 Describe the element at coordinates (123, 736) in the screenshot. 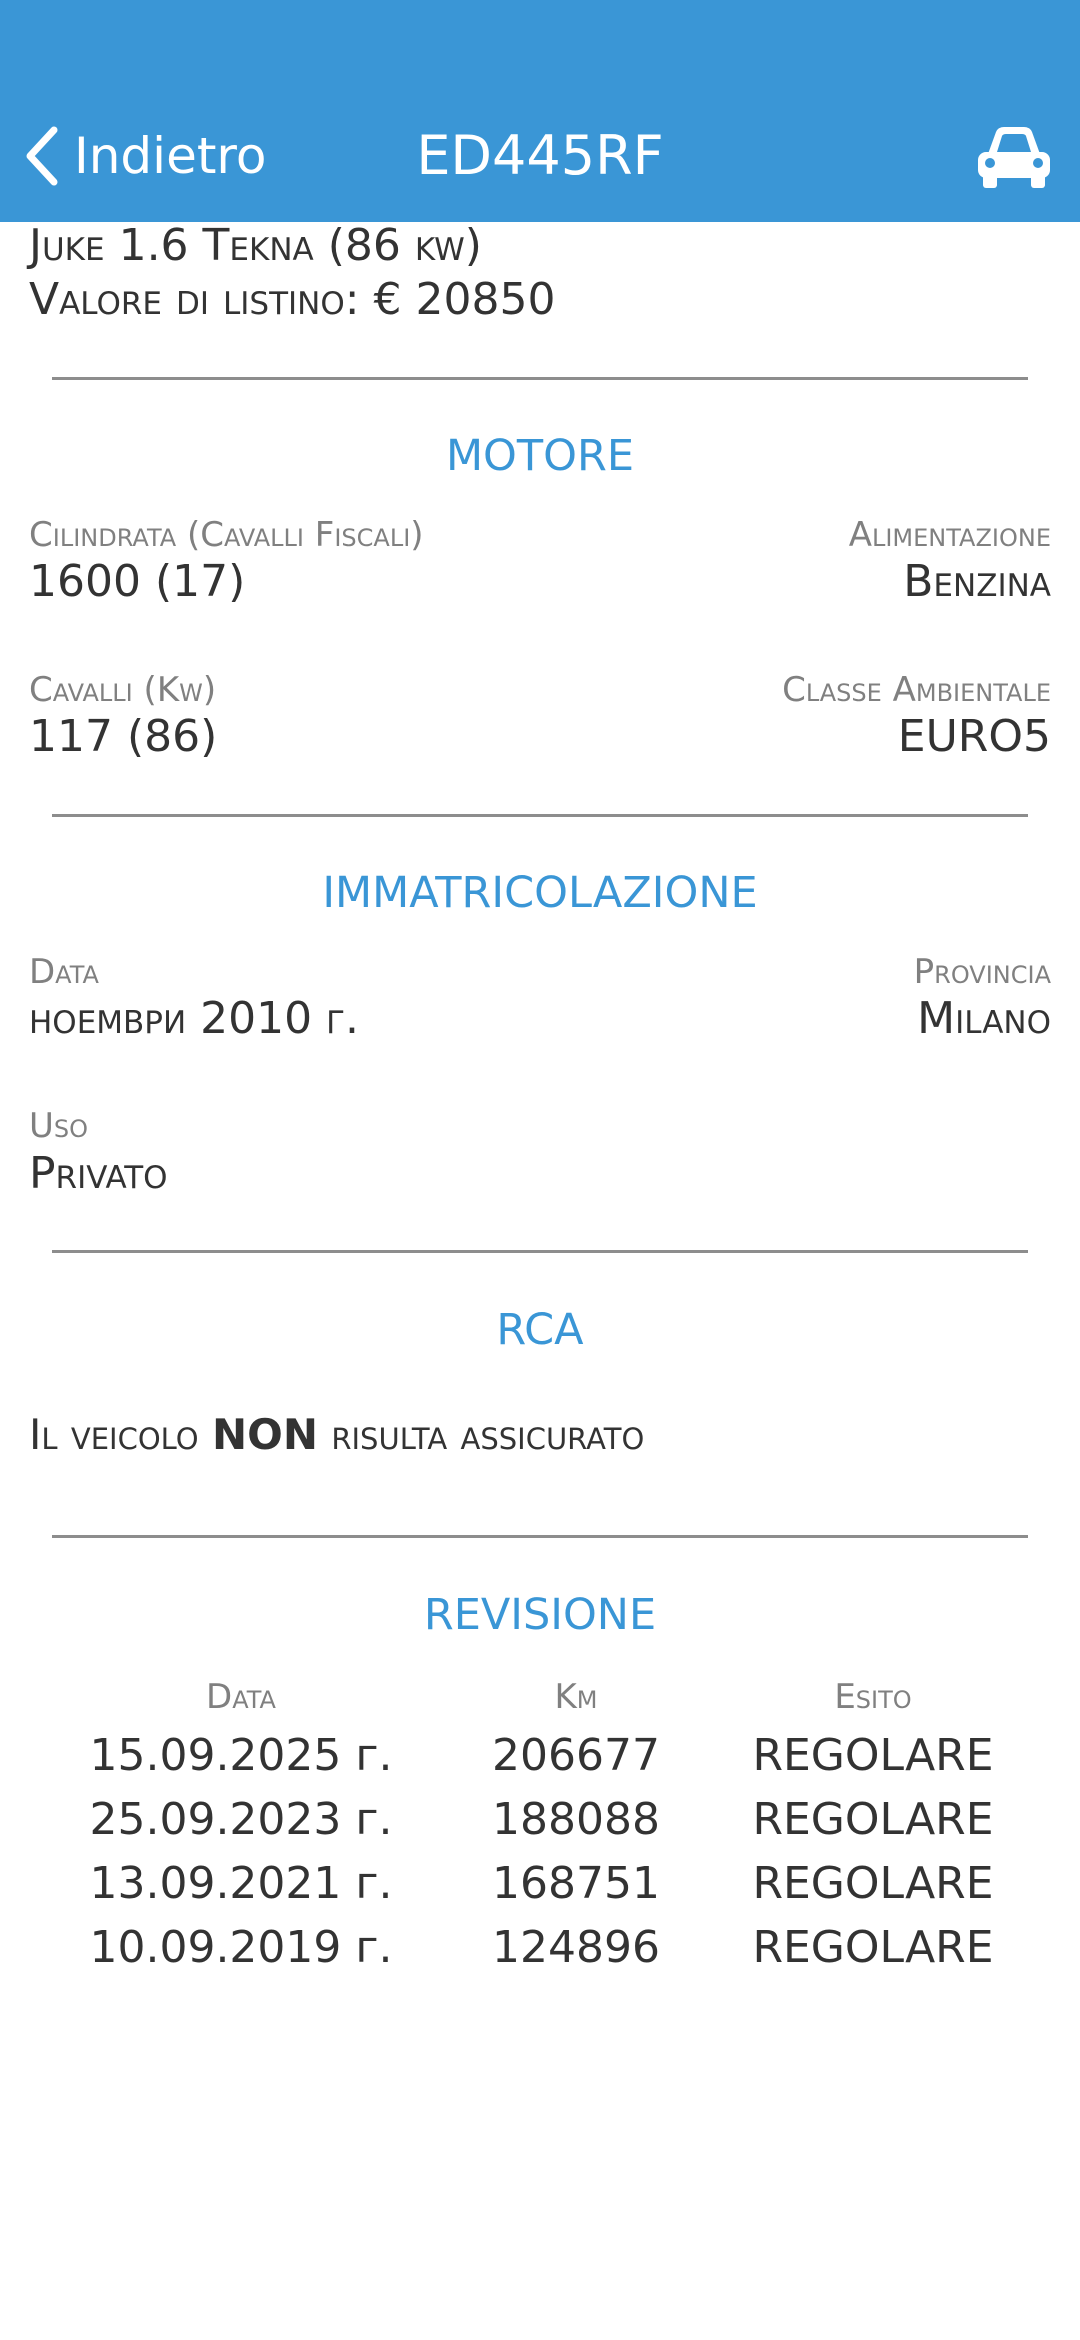

I see `cavalli-value: 117 (86)` at that location.